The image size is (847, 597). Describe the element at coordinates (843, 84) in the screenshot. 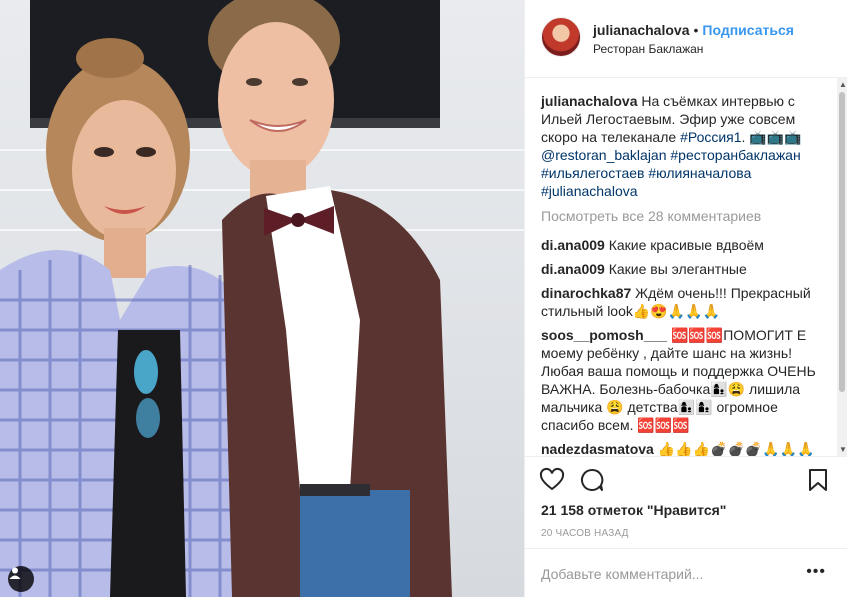

I see `scroll-up-arrow-icon: ▲` at that location.